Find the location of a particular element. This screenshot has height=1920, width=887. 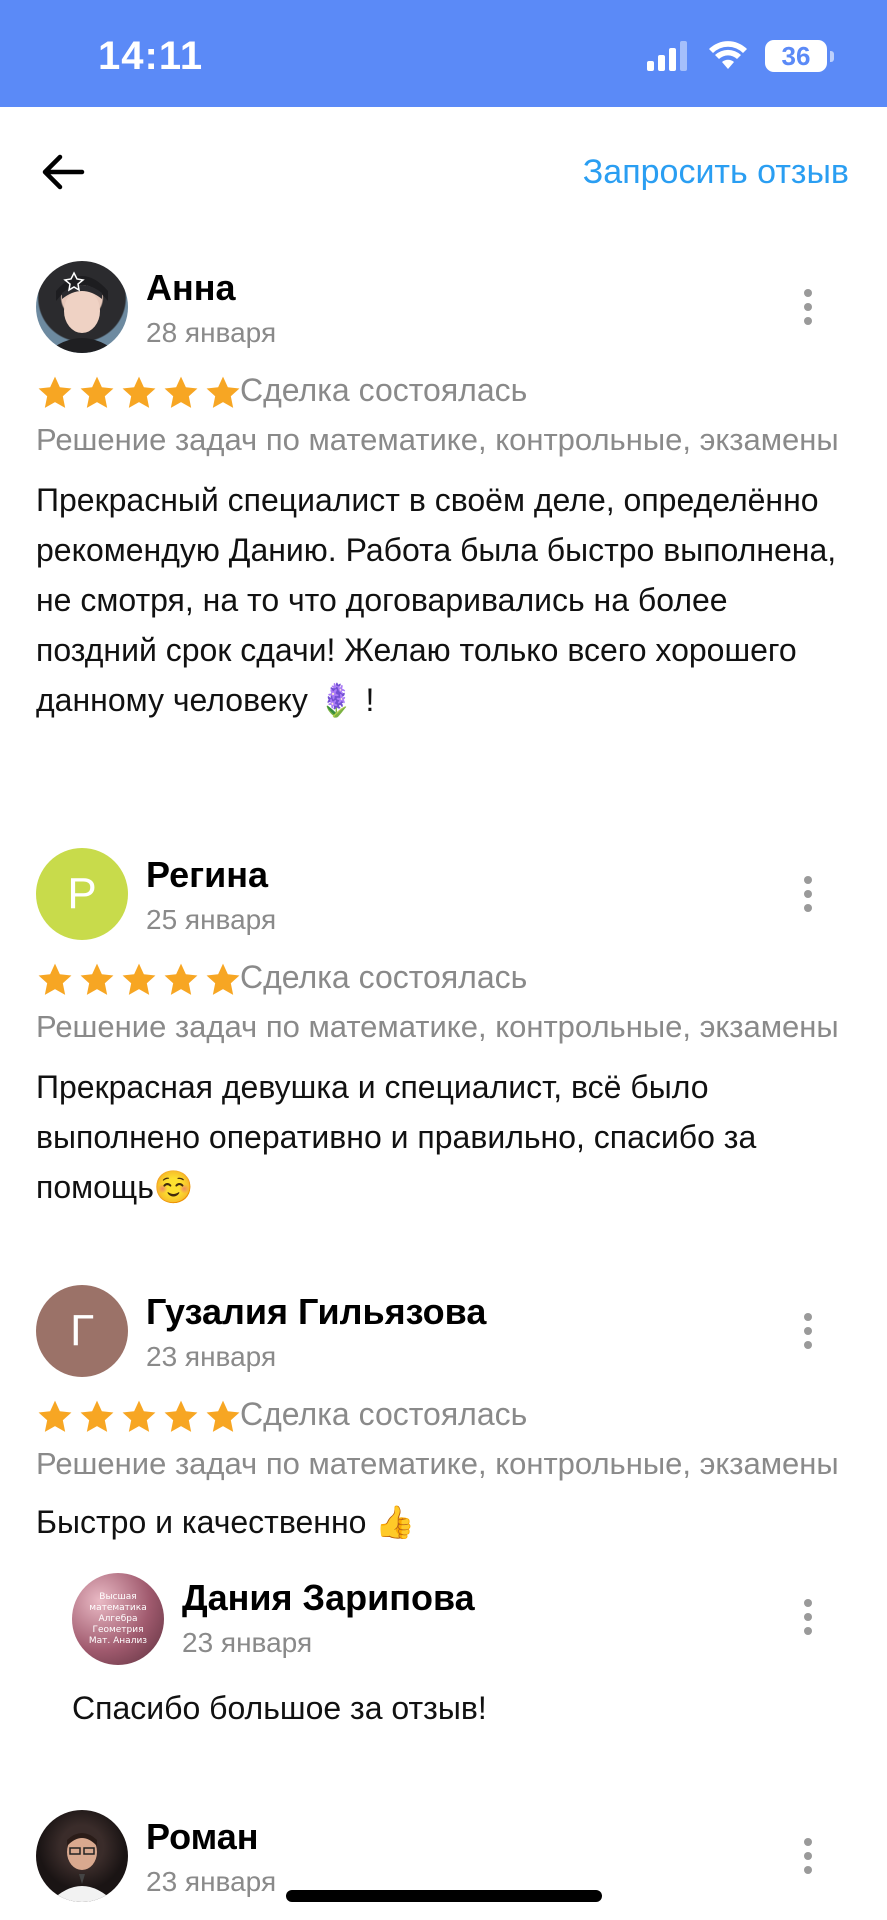

back-arrow-icon is located at coordinates (63, 172).